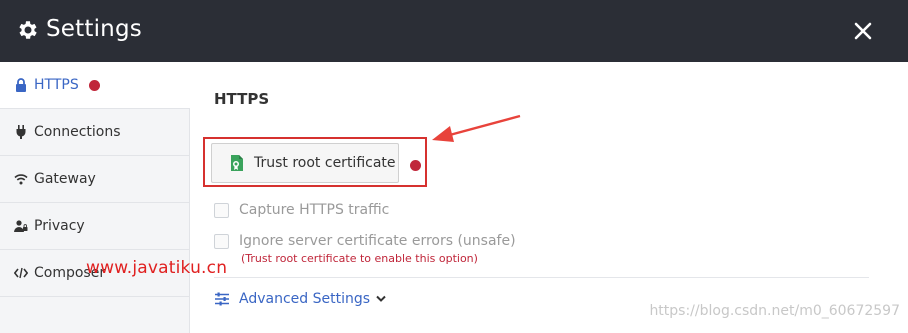  I want to click on sidebar-item-gateway: Gateway, so click(95, 179).